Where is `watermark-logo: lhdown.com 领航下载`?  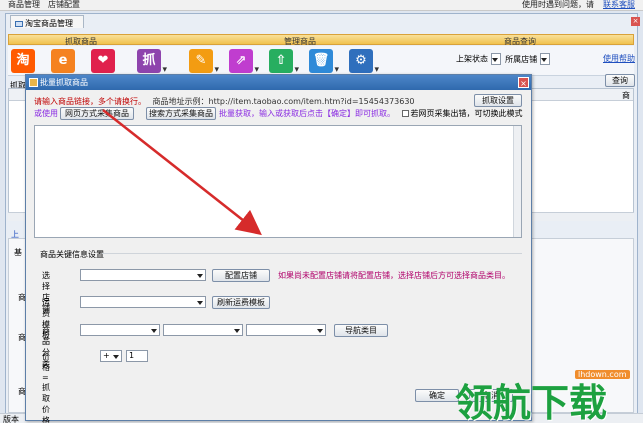 watermark-logo: lhdown.com 领航下载 is located at coordinates (547, 392).